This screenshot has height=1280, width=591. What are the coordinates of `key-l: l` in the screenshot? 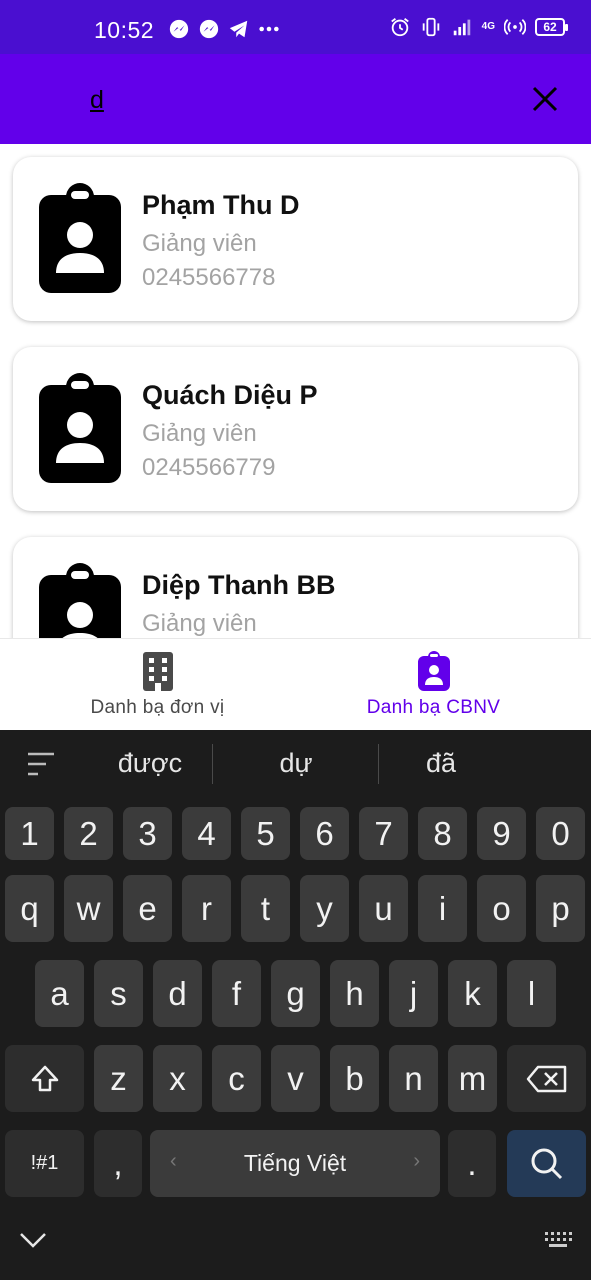 It's located at (531, 993).